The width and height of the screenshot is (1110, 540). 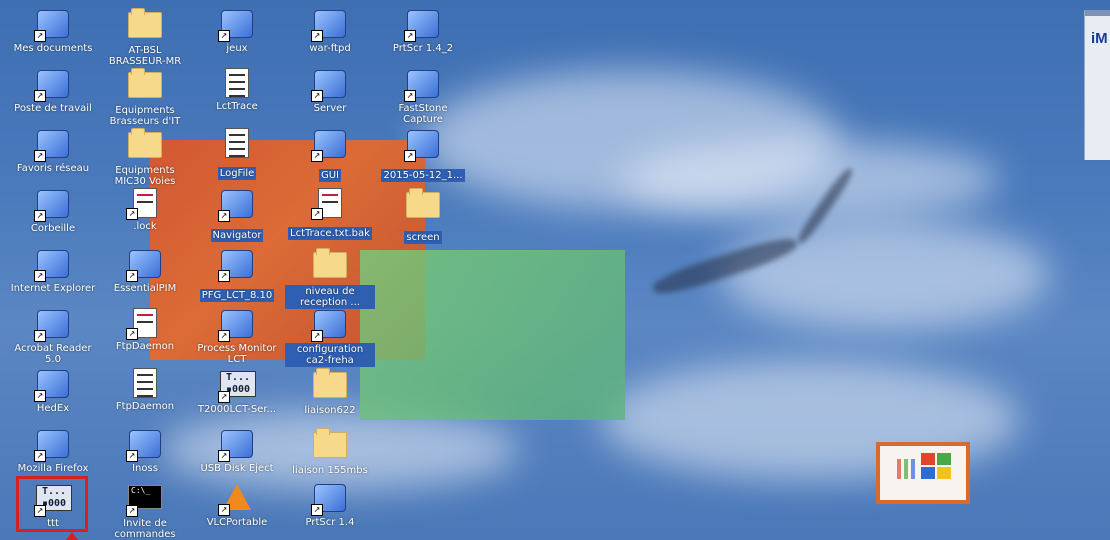 I want to click on t2000lct-server-icon-graphic: T... ▪000 ↗, so click(x=237, y=387).